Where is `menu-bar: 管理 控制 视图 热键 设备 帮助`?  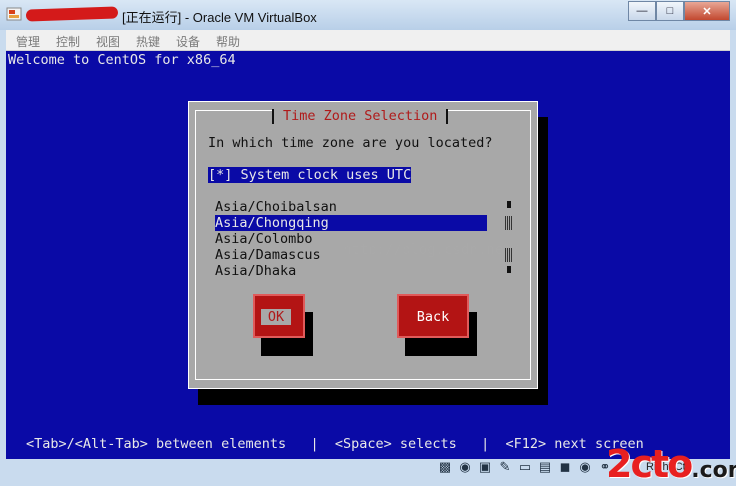
menu-bar: 管理 控制 视图 热键 设备 帮助 is located at coordinates (368, 40).